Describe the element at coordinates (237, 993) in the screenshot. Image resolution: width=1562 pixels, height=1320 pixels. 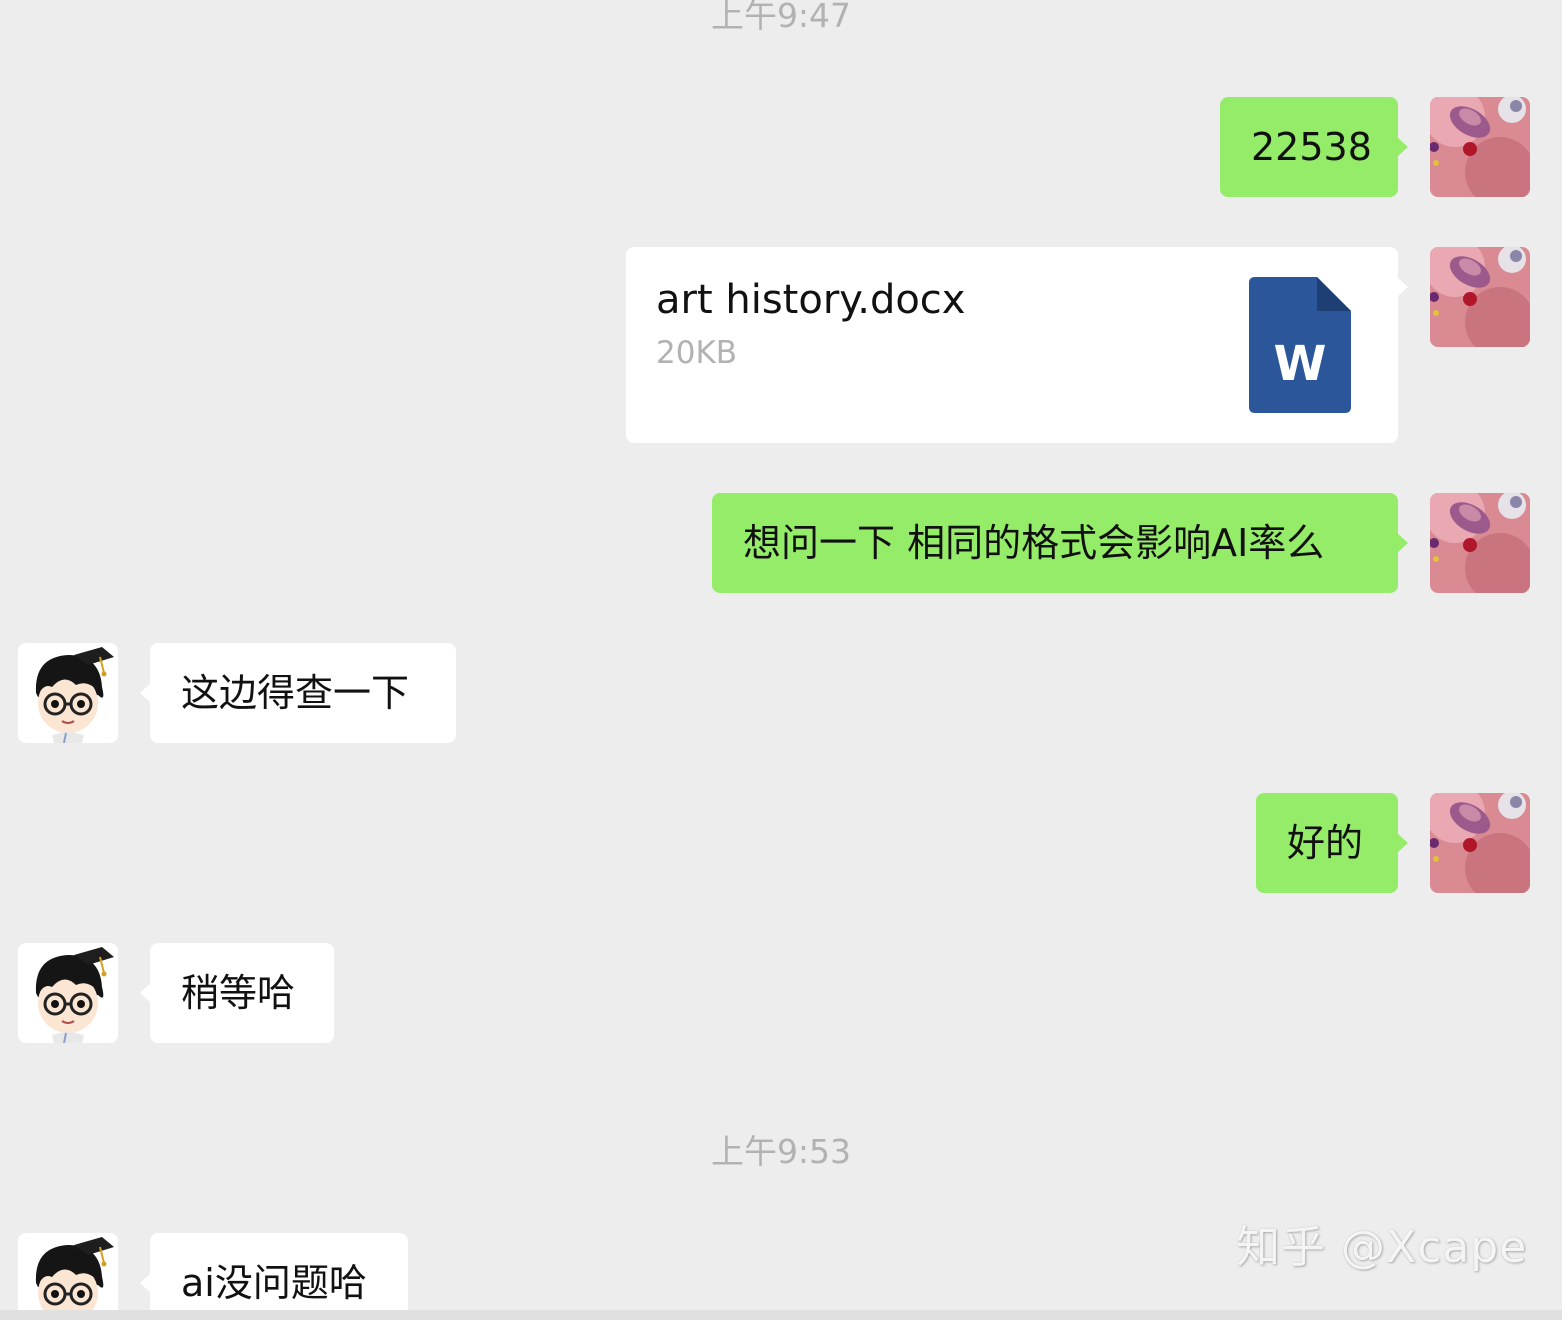
I see `message-bubble-incoming: 稍等哈` at that location.